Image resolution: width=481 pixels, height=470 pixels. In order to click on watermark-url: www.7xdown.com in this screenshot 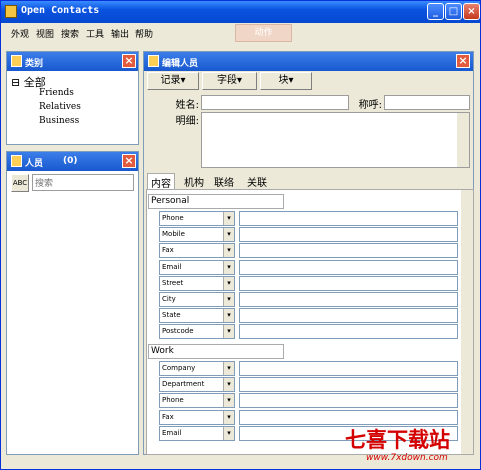, I will do `click(407, 458)`.